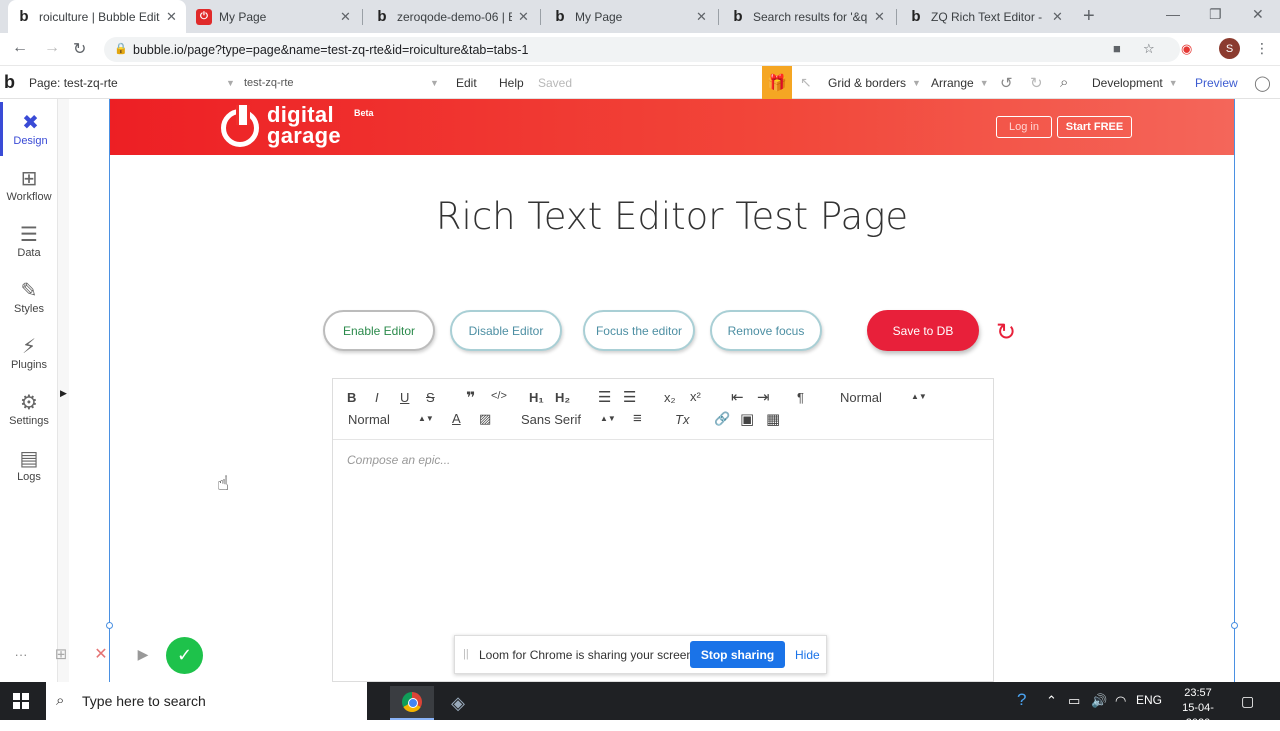  Describe the element at coordinates (1089, 16) in the screenshot. I see `new-tab-icon: +` at that location.